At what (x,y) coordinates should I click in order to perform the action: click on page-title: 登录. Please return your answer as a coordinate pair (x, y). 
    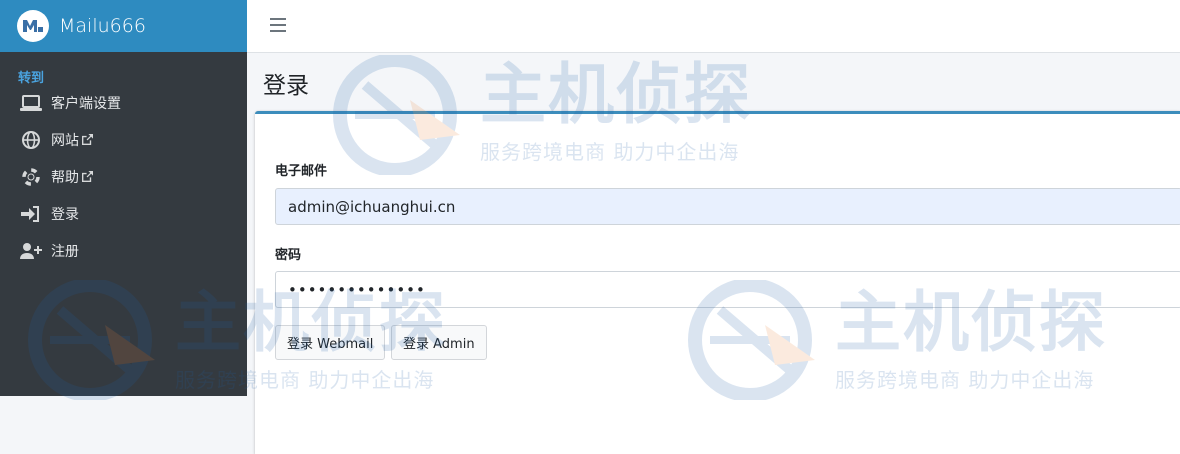
    Looking at the image, I should click on (286, 86).